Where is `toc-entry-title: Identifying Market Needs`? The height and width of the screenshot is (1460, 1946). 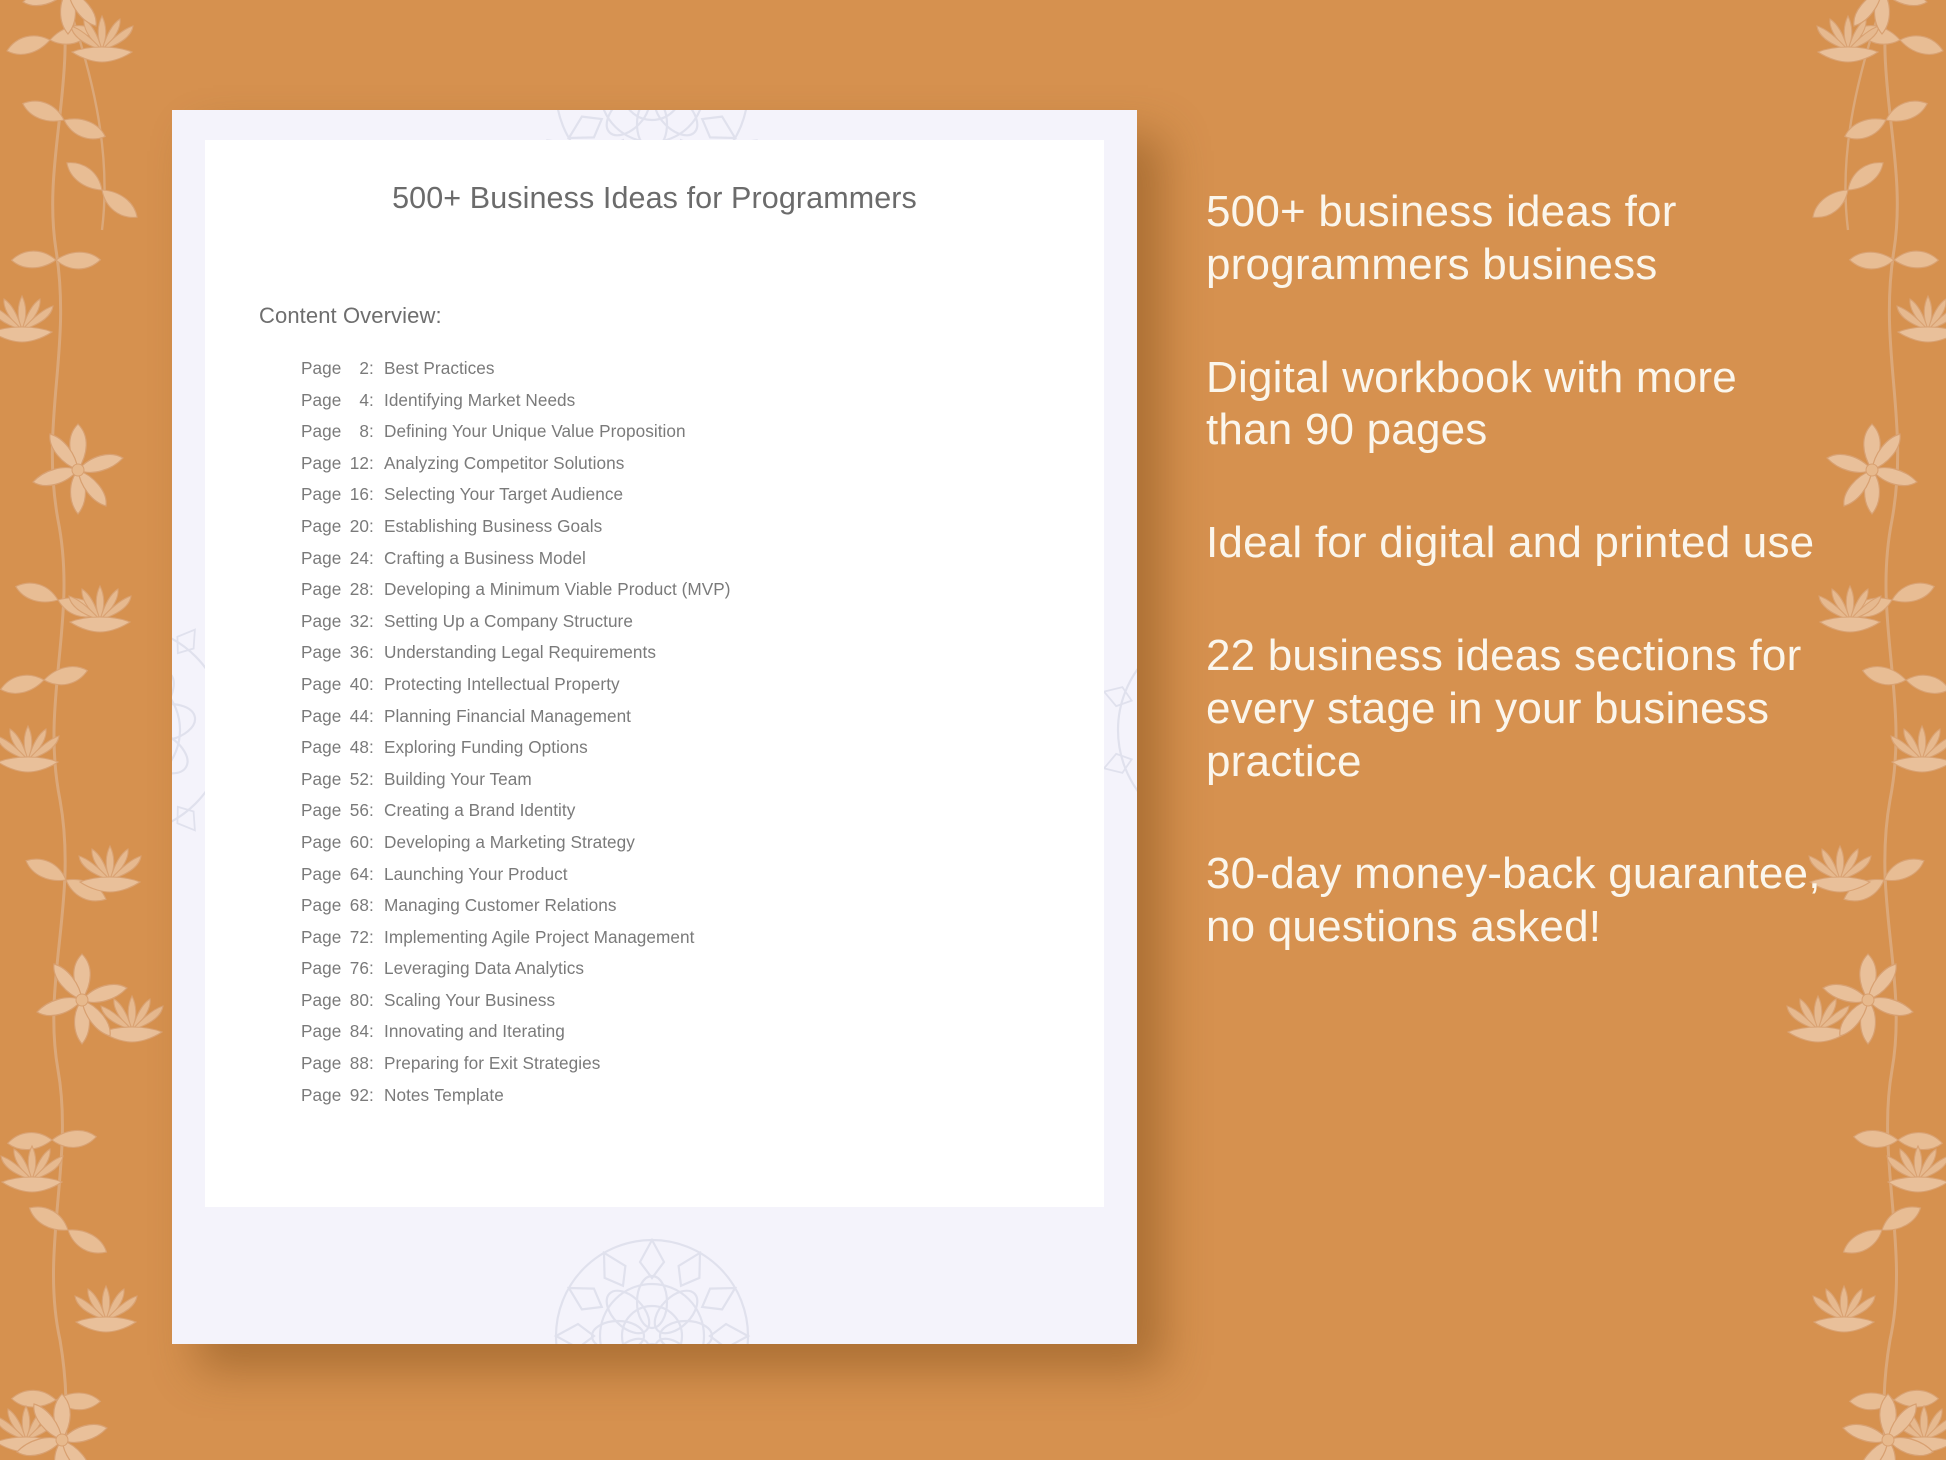
toc-entry-title: Identifying Market Needs is located at coordinates (480, 399).